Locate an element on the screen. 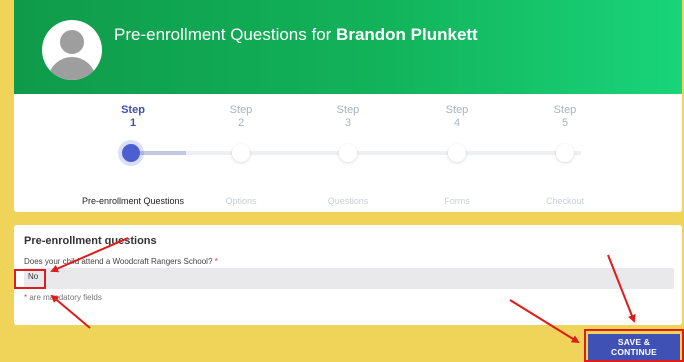 The height and width of the screenshot is (362, 684). mandatory-marker: * is located at coordinates (26, 297).